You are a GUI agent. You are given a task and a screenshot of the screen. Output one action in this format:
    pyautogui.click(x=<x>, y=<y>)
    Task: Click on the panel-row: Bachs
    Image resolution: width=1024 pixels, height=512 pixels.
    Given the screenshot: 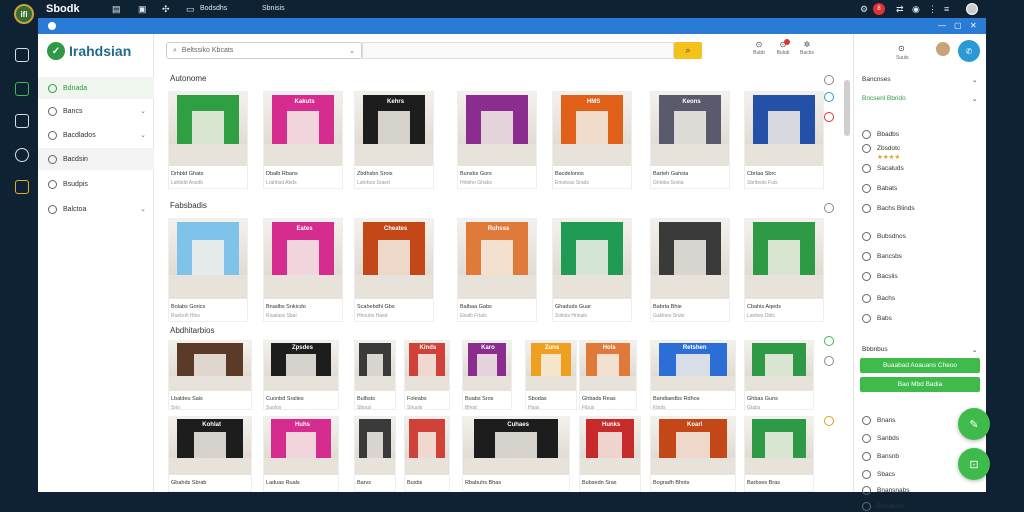 What is the action you would take?
    pyautogui.click(x=878, y=298)
    